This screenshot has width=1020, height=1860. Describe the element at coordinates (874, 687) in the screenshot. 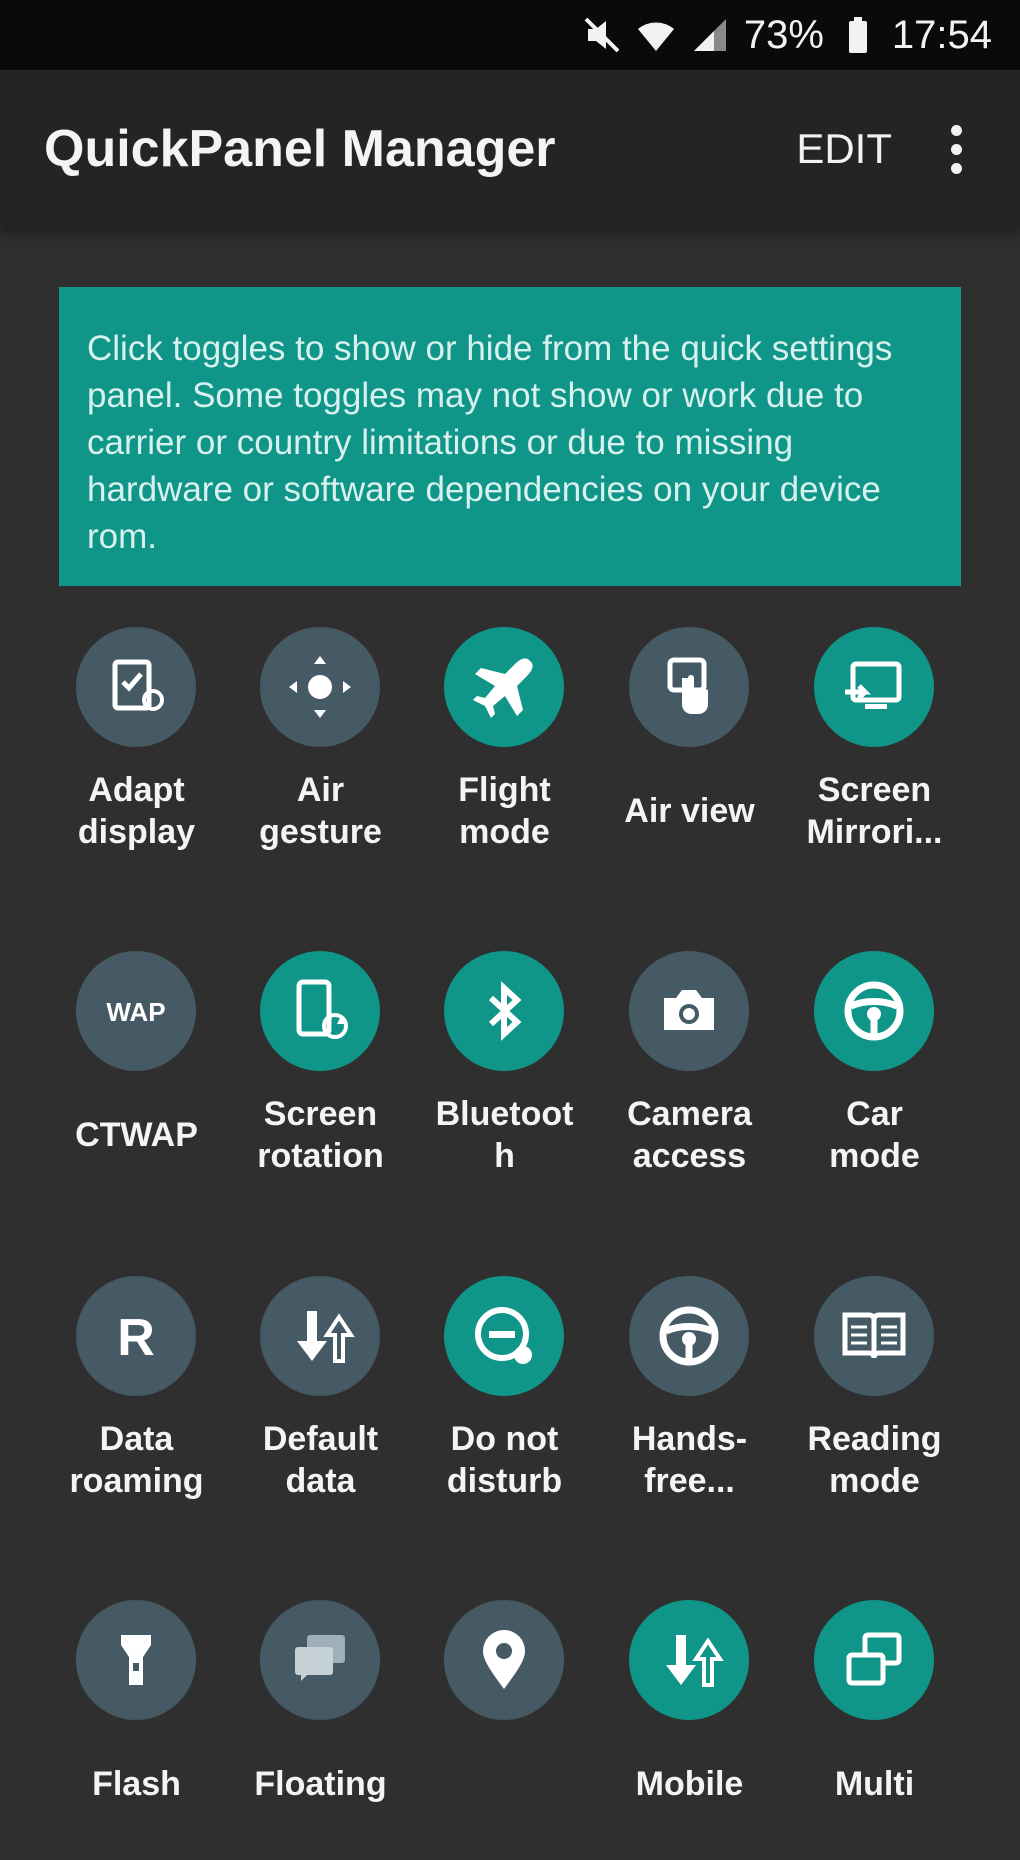

I see `screen-mirroring-icon` at that location.